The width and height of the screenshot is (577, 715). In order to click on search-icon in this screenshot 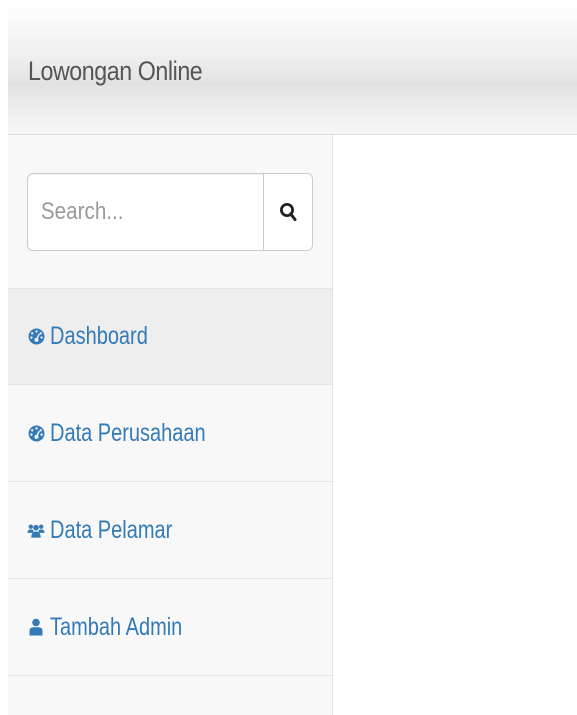, I will do `click(288, 212)`.